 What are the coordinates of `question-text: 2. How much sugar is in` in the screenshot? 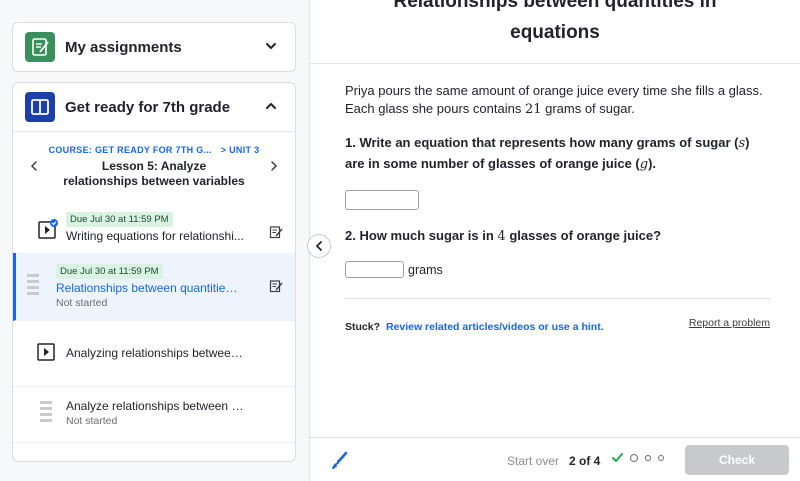 It's located at (421, 235).